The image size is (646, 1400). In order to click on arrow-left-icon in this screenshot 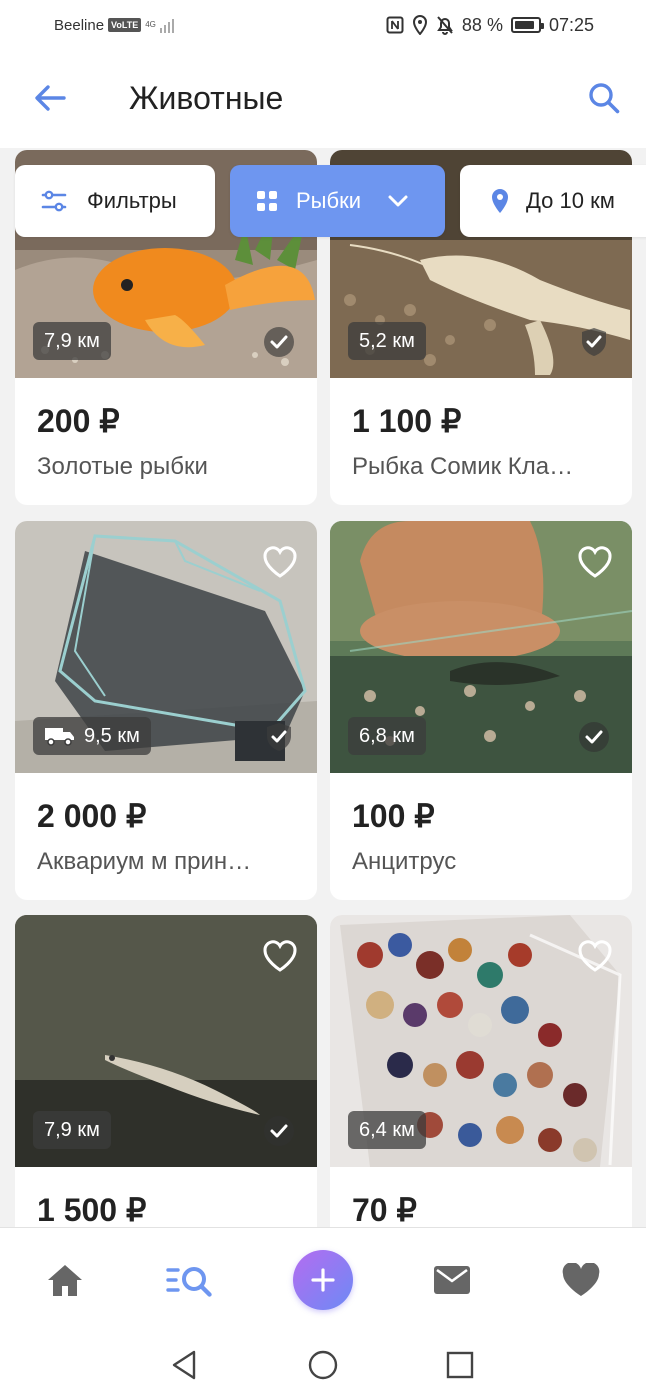, I will do `click(50, 98)`.